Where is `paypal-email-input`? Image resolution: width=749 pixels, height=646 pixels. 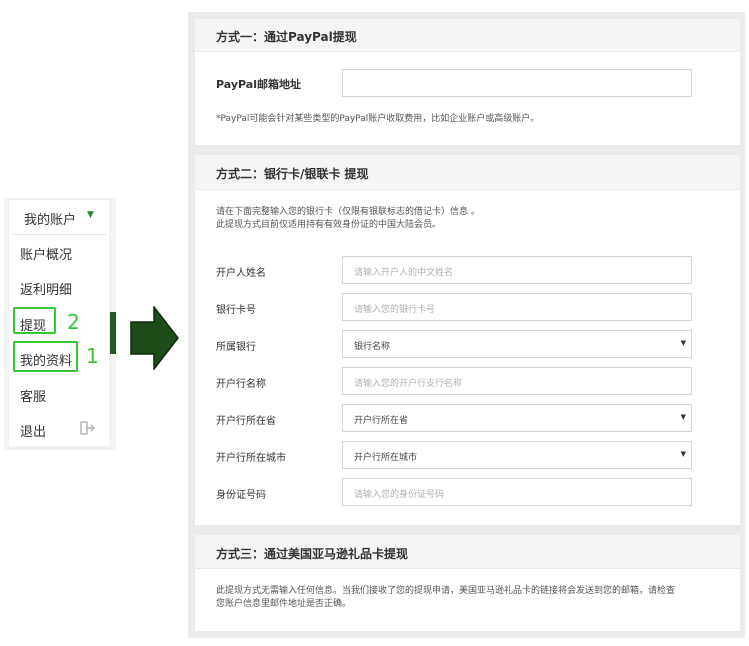 paypal-email-input is located at coordinates (517, 83).